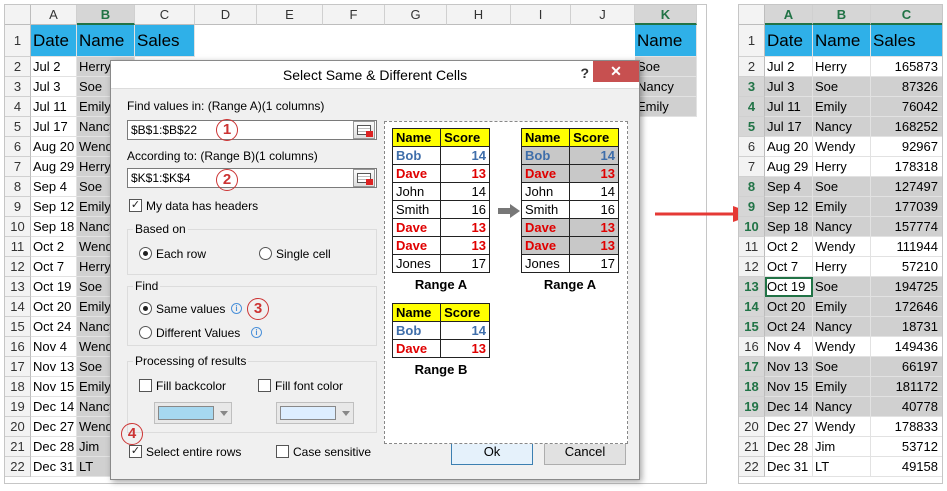  Describe the element at coordinates (315, 413) in the screenshot. I see `fontcolor-picker` at that location.